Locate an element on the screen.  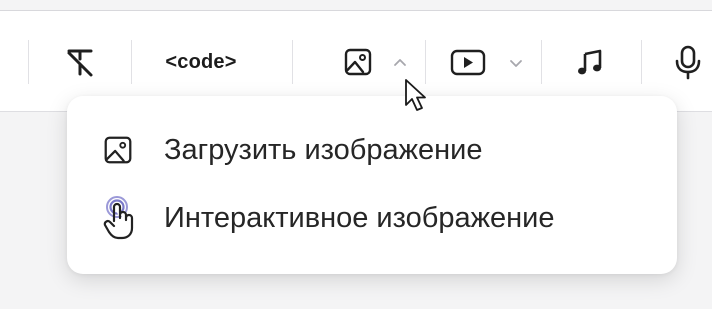
clear-format-button is located at coordinates (80, 62).